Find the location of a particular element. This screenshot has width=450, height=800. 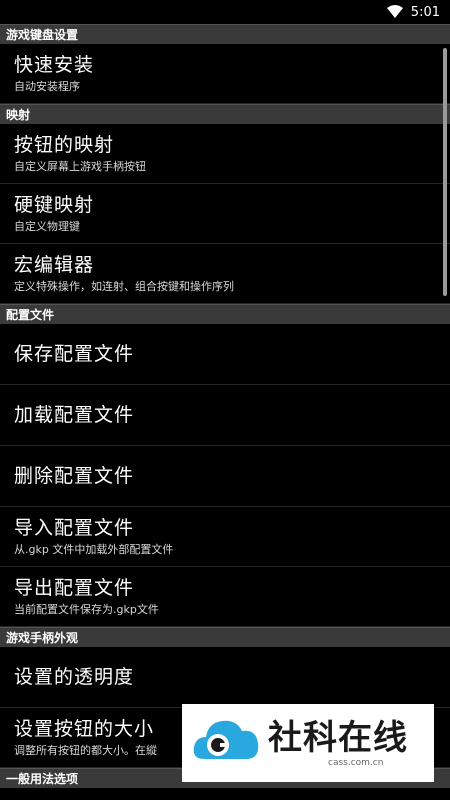

save-profile-item: 保存配置文件 is located at coordinates (225, 354).